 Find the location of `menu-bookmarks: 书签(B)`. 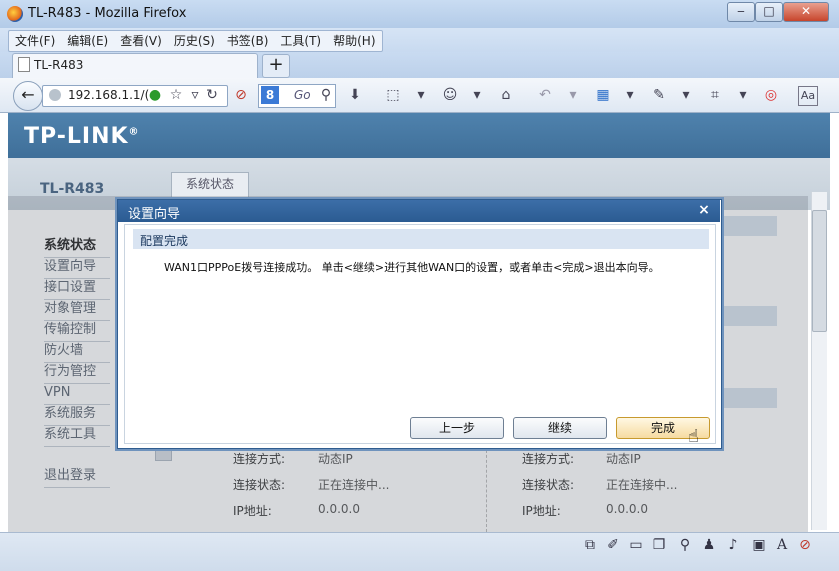

menu-bookmarks: 书签(B) is located at coordinates (248, 41).